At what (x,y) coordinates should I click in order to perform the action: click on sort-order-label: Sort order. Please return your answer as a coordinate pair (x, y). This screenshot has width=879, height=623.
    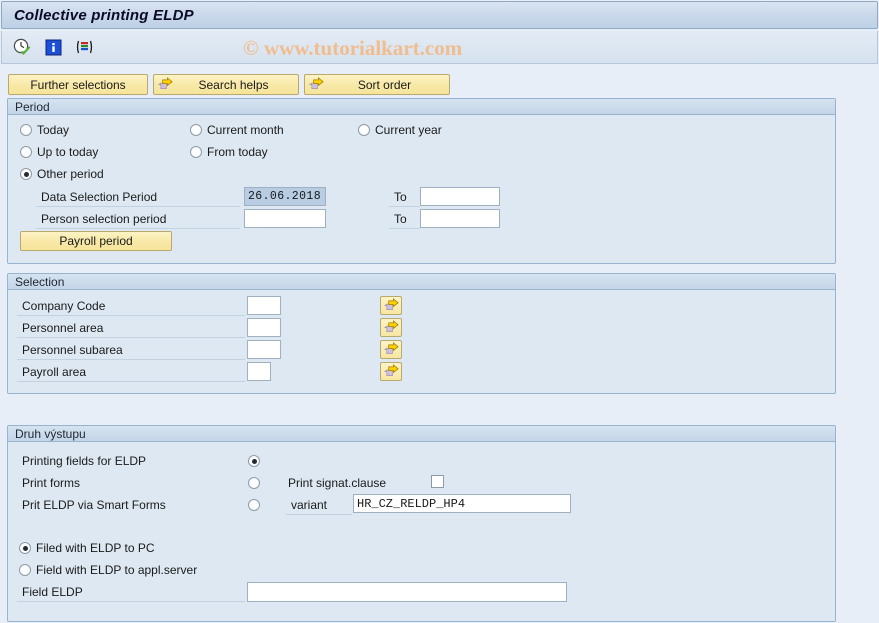
    Looking at the image, I should click on (384, 84).